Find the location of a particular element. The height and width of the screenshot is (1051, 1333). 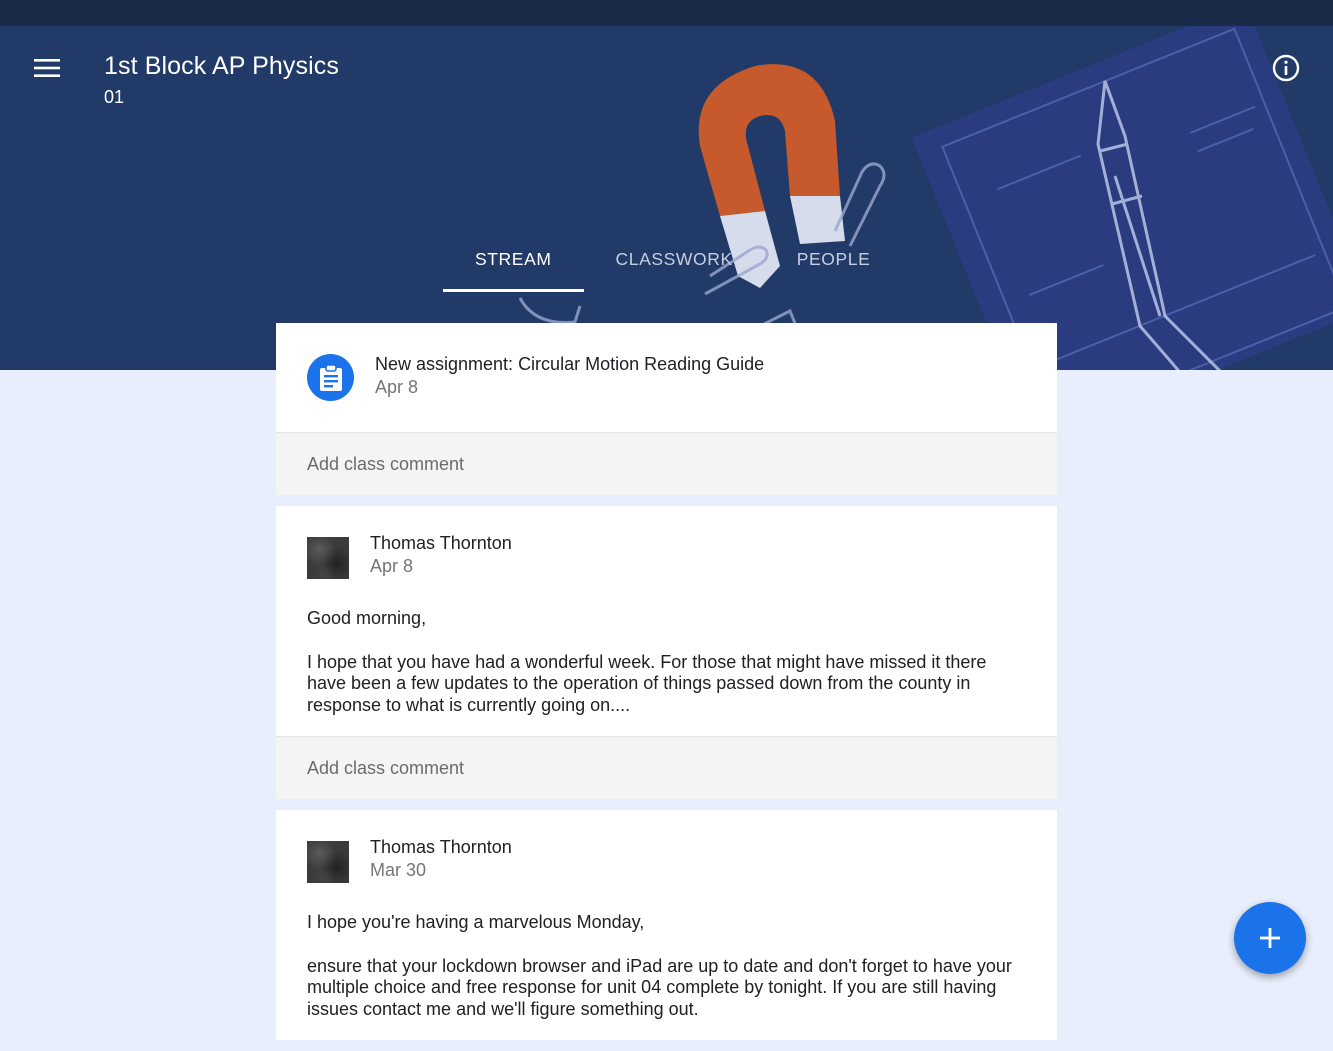

assignment-icon-badge is located at coordinates (330, 377).